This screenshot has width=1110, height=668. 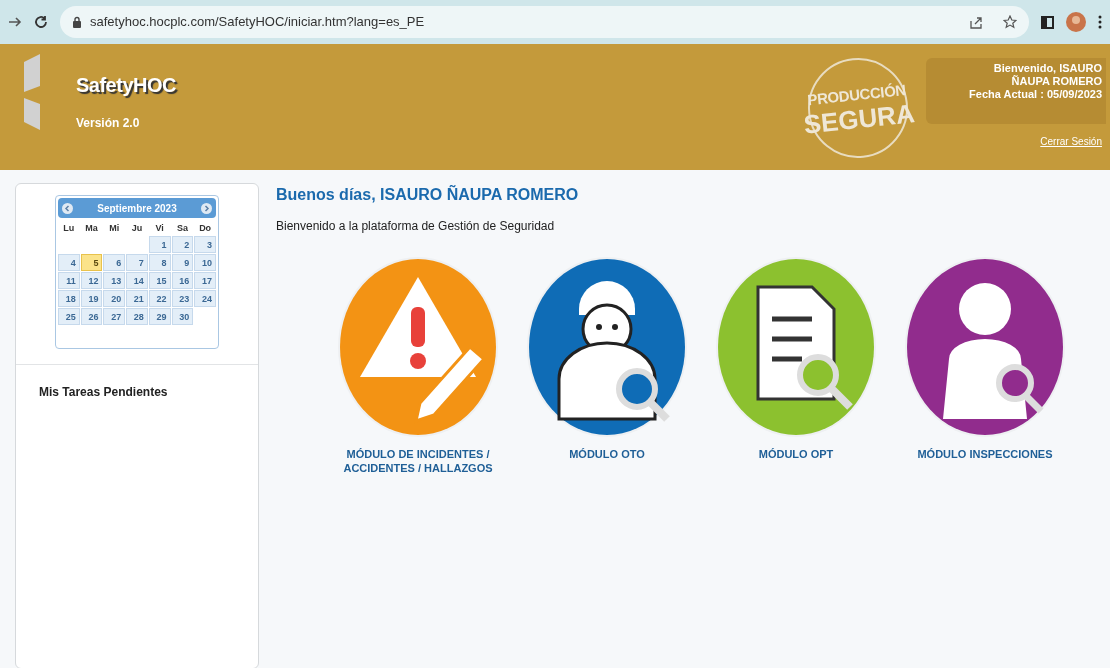 I want to click on day-cell: 8, so click(x=159, y=262).